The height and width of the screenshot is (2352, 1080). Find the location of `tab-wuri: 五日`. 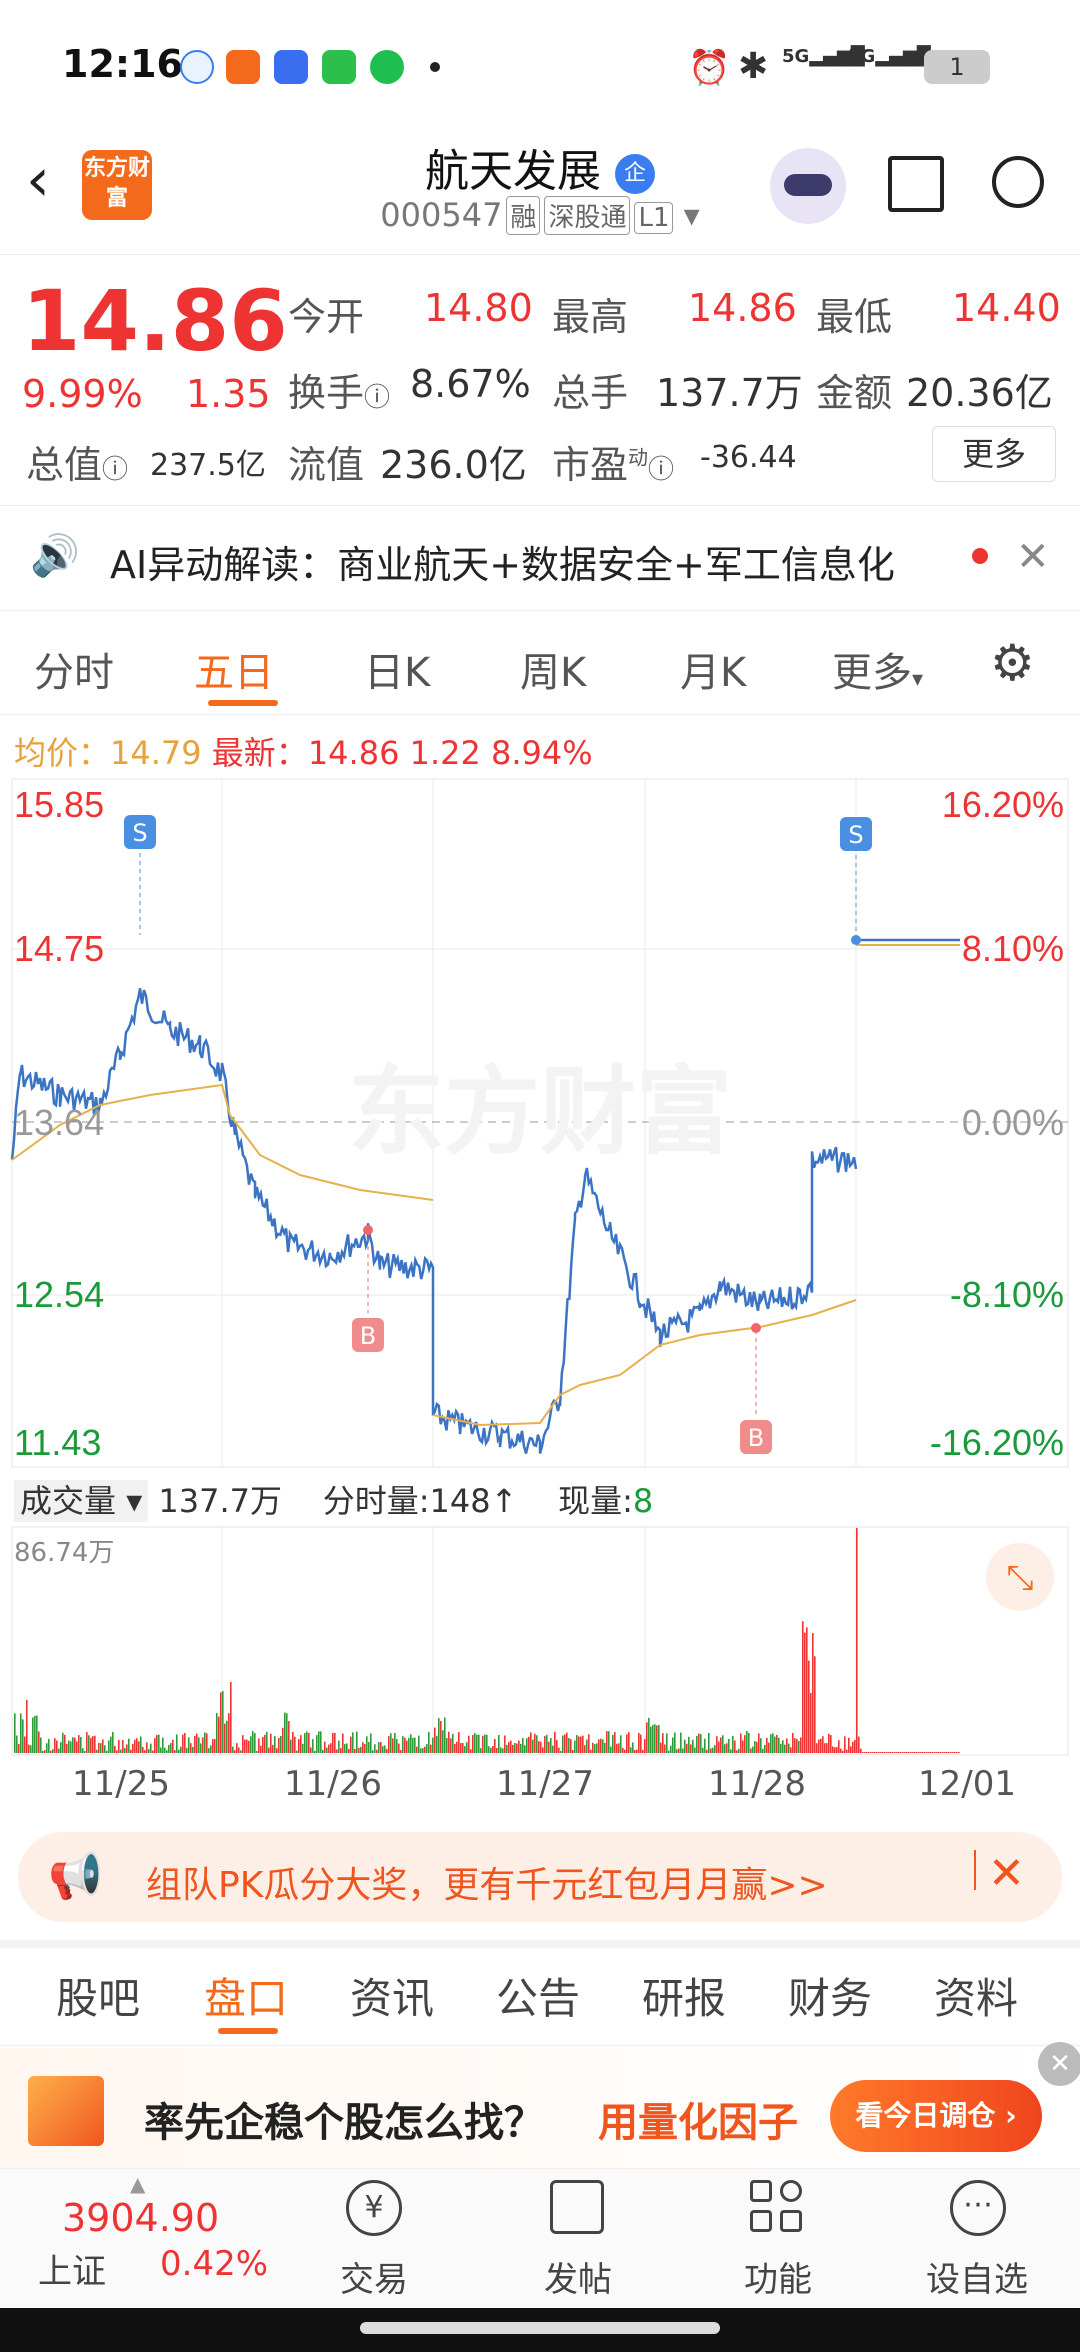

tab-wuri: 五日 is located at coordinates (234, 669).